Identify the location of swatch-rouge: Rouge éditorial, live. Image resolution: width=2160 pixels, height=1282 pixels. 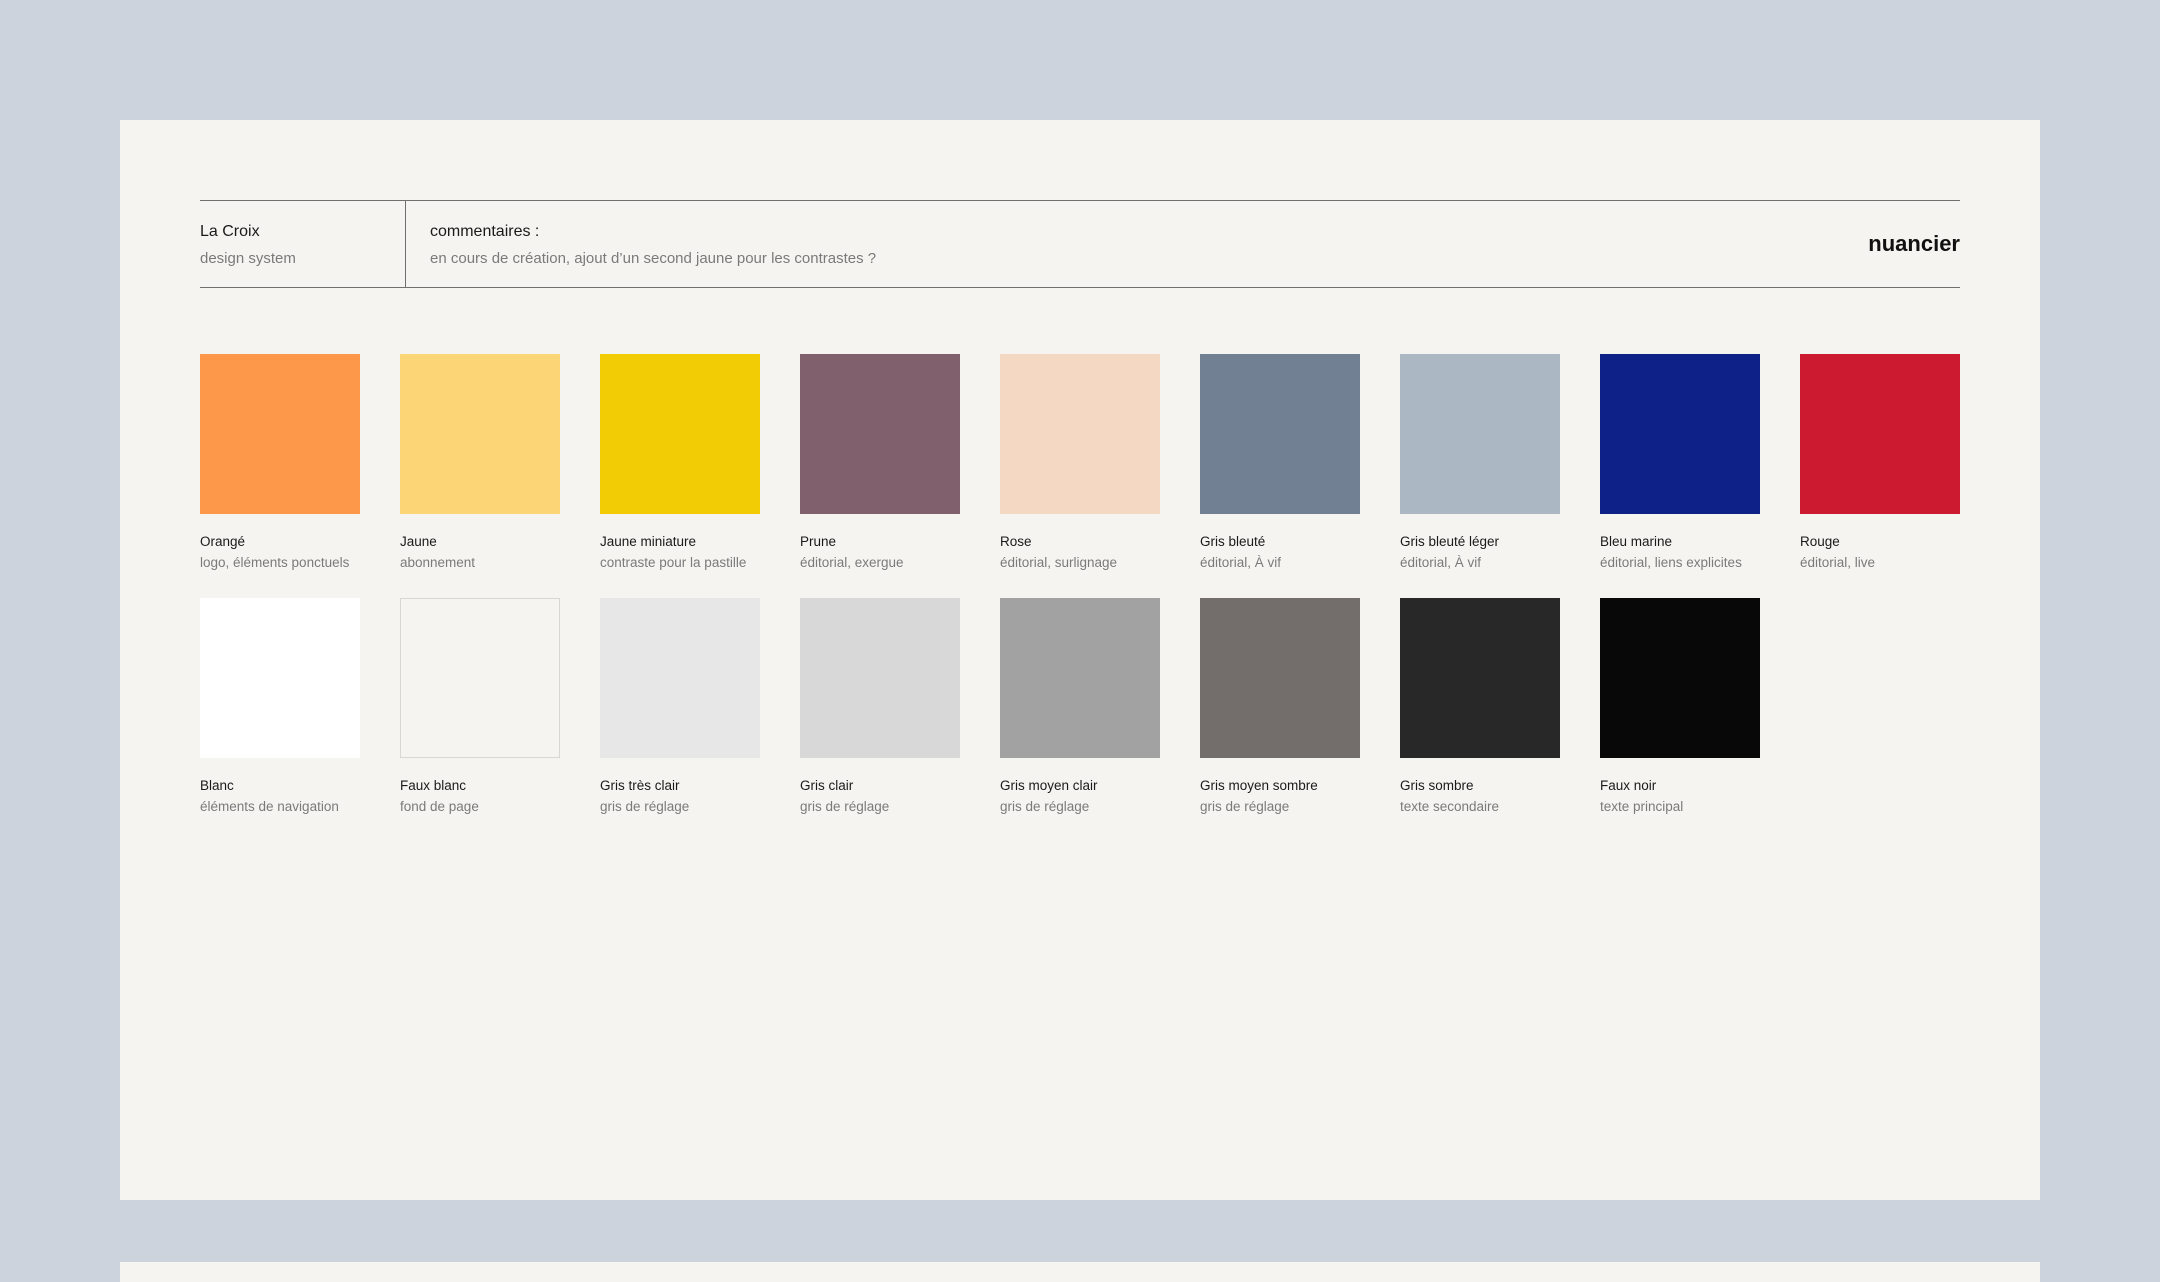
(1880, 462).